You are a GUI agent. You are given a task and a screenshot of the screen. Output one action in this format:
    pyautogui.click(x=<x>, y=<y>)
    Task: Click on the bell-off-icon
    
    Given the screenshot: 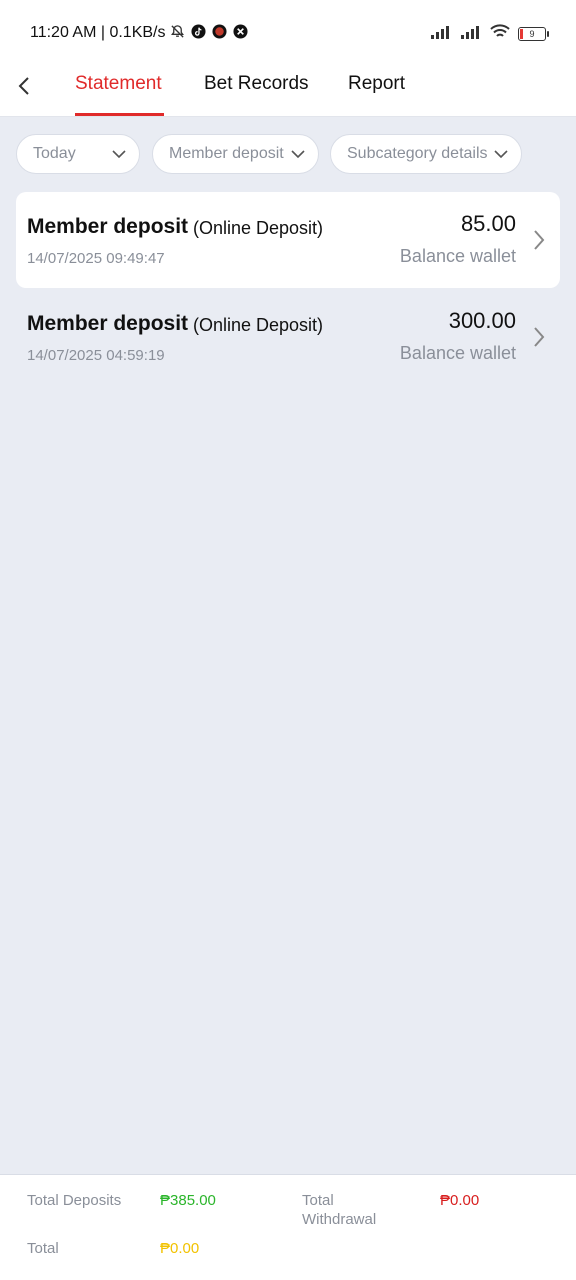 What is the action you would take?
    pyautogui.click(x=177, y=31)
    